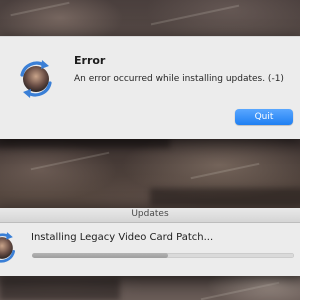  Describe the element at coordinates (100, 255) in the screenshot. I see `install-progress-fill` at that location.